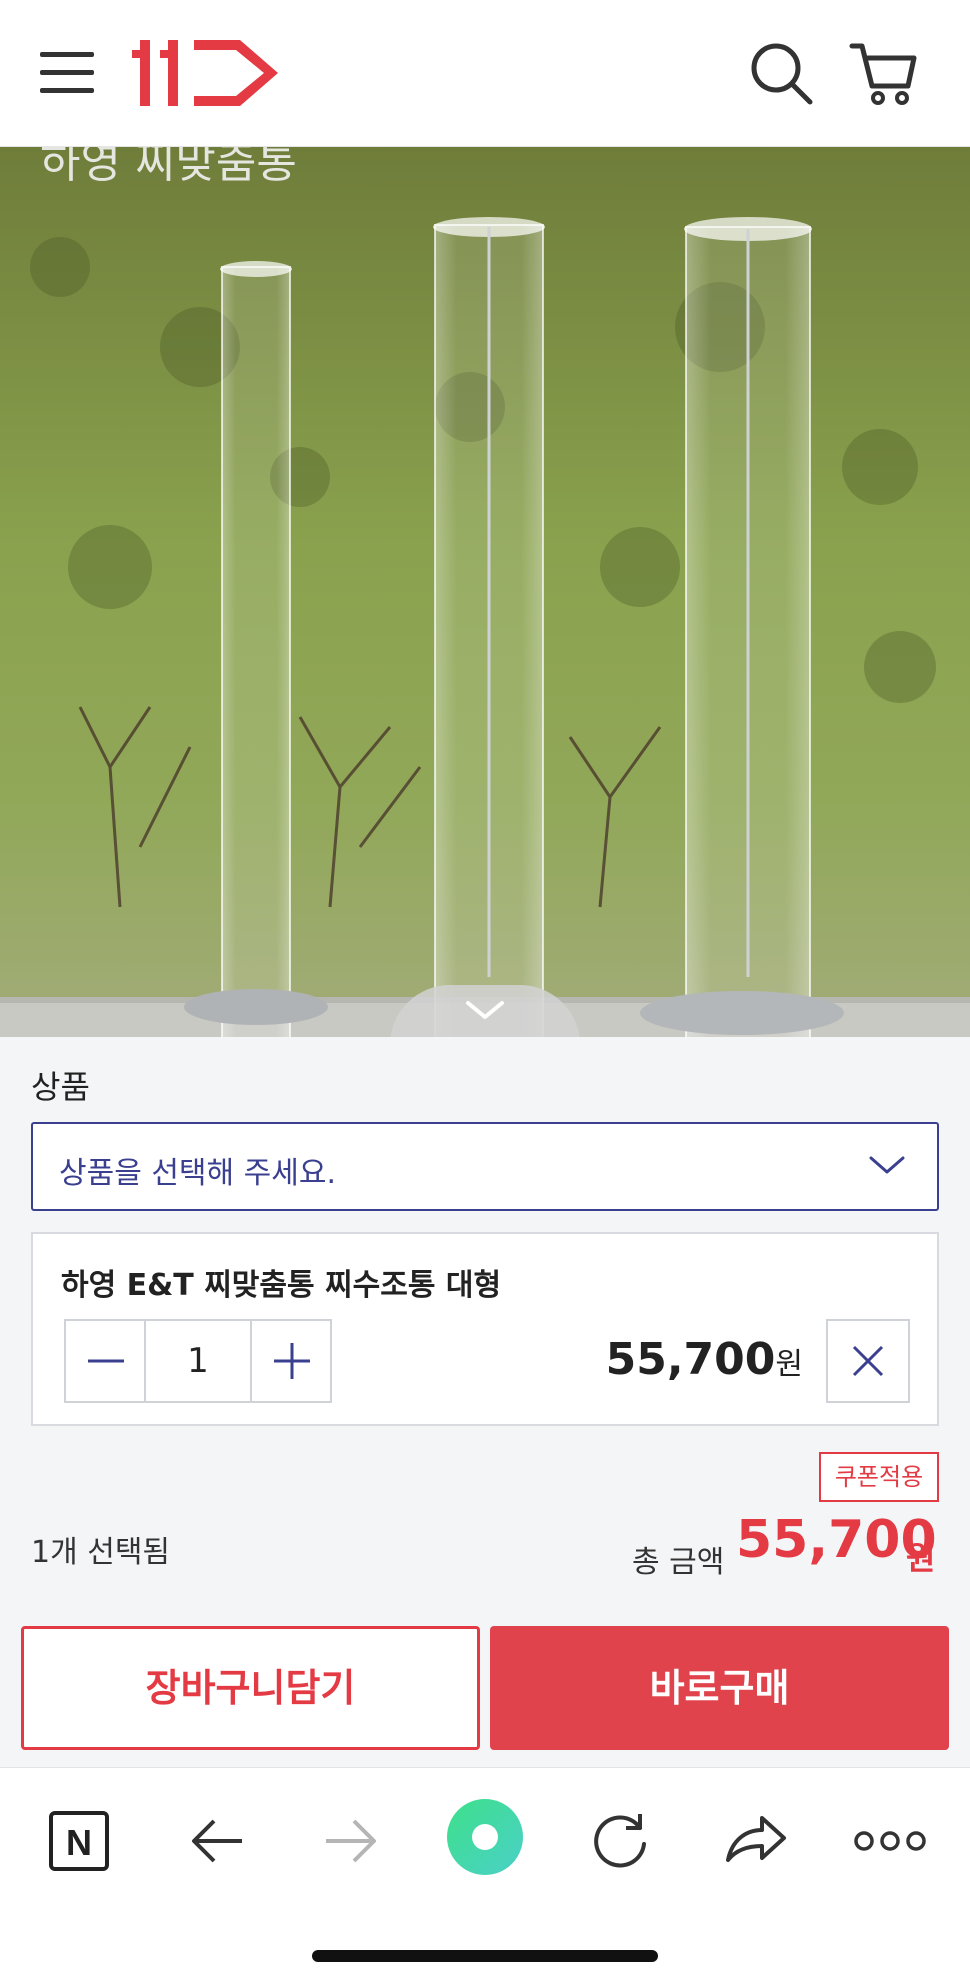 This screenshot has width=970, height=1987. Describe the element at coordinates (678, 1562) in the screenshot. I see `total-label: 총 금액` at that location.